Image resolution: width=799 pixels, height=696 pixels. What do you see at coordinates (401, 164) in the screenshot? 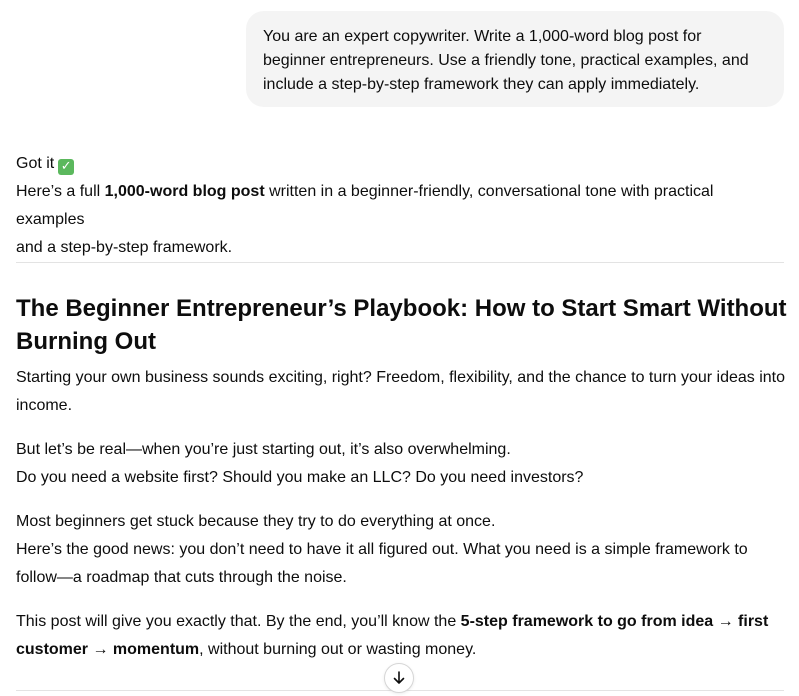
I see `assistant-ack: Got it ✓` at bounding box center [401, 164].